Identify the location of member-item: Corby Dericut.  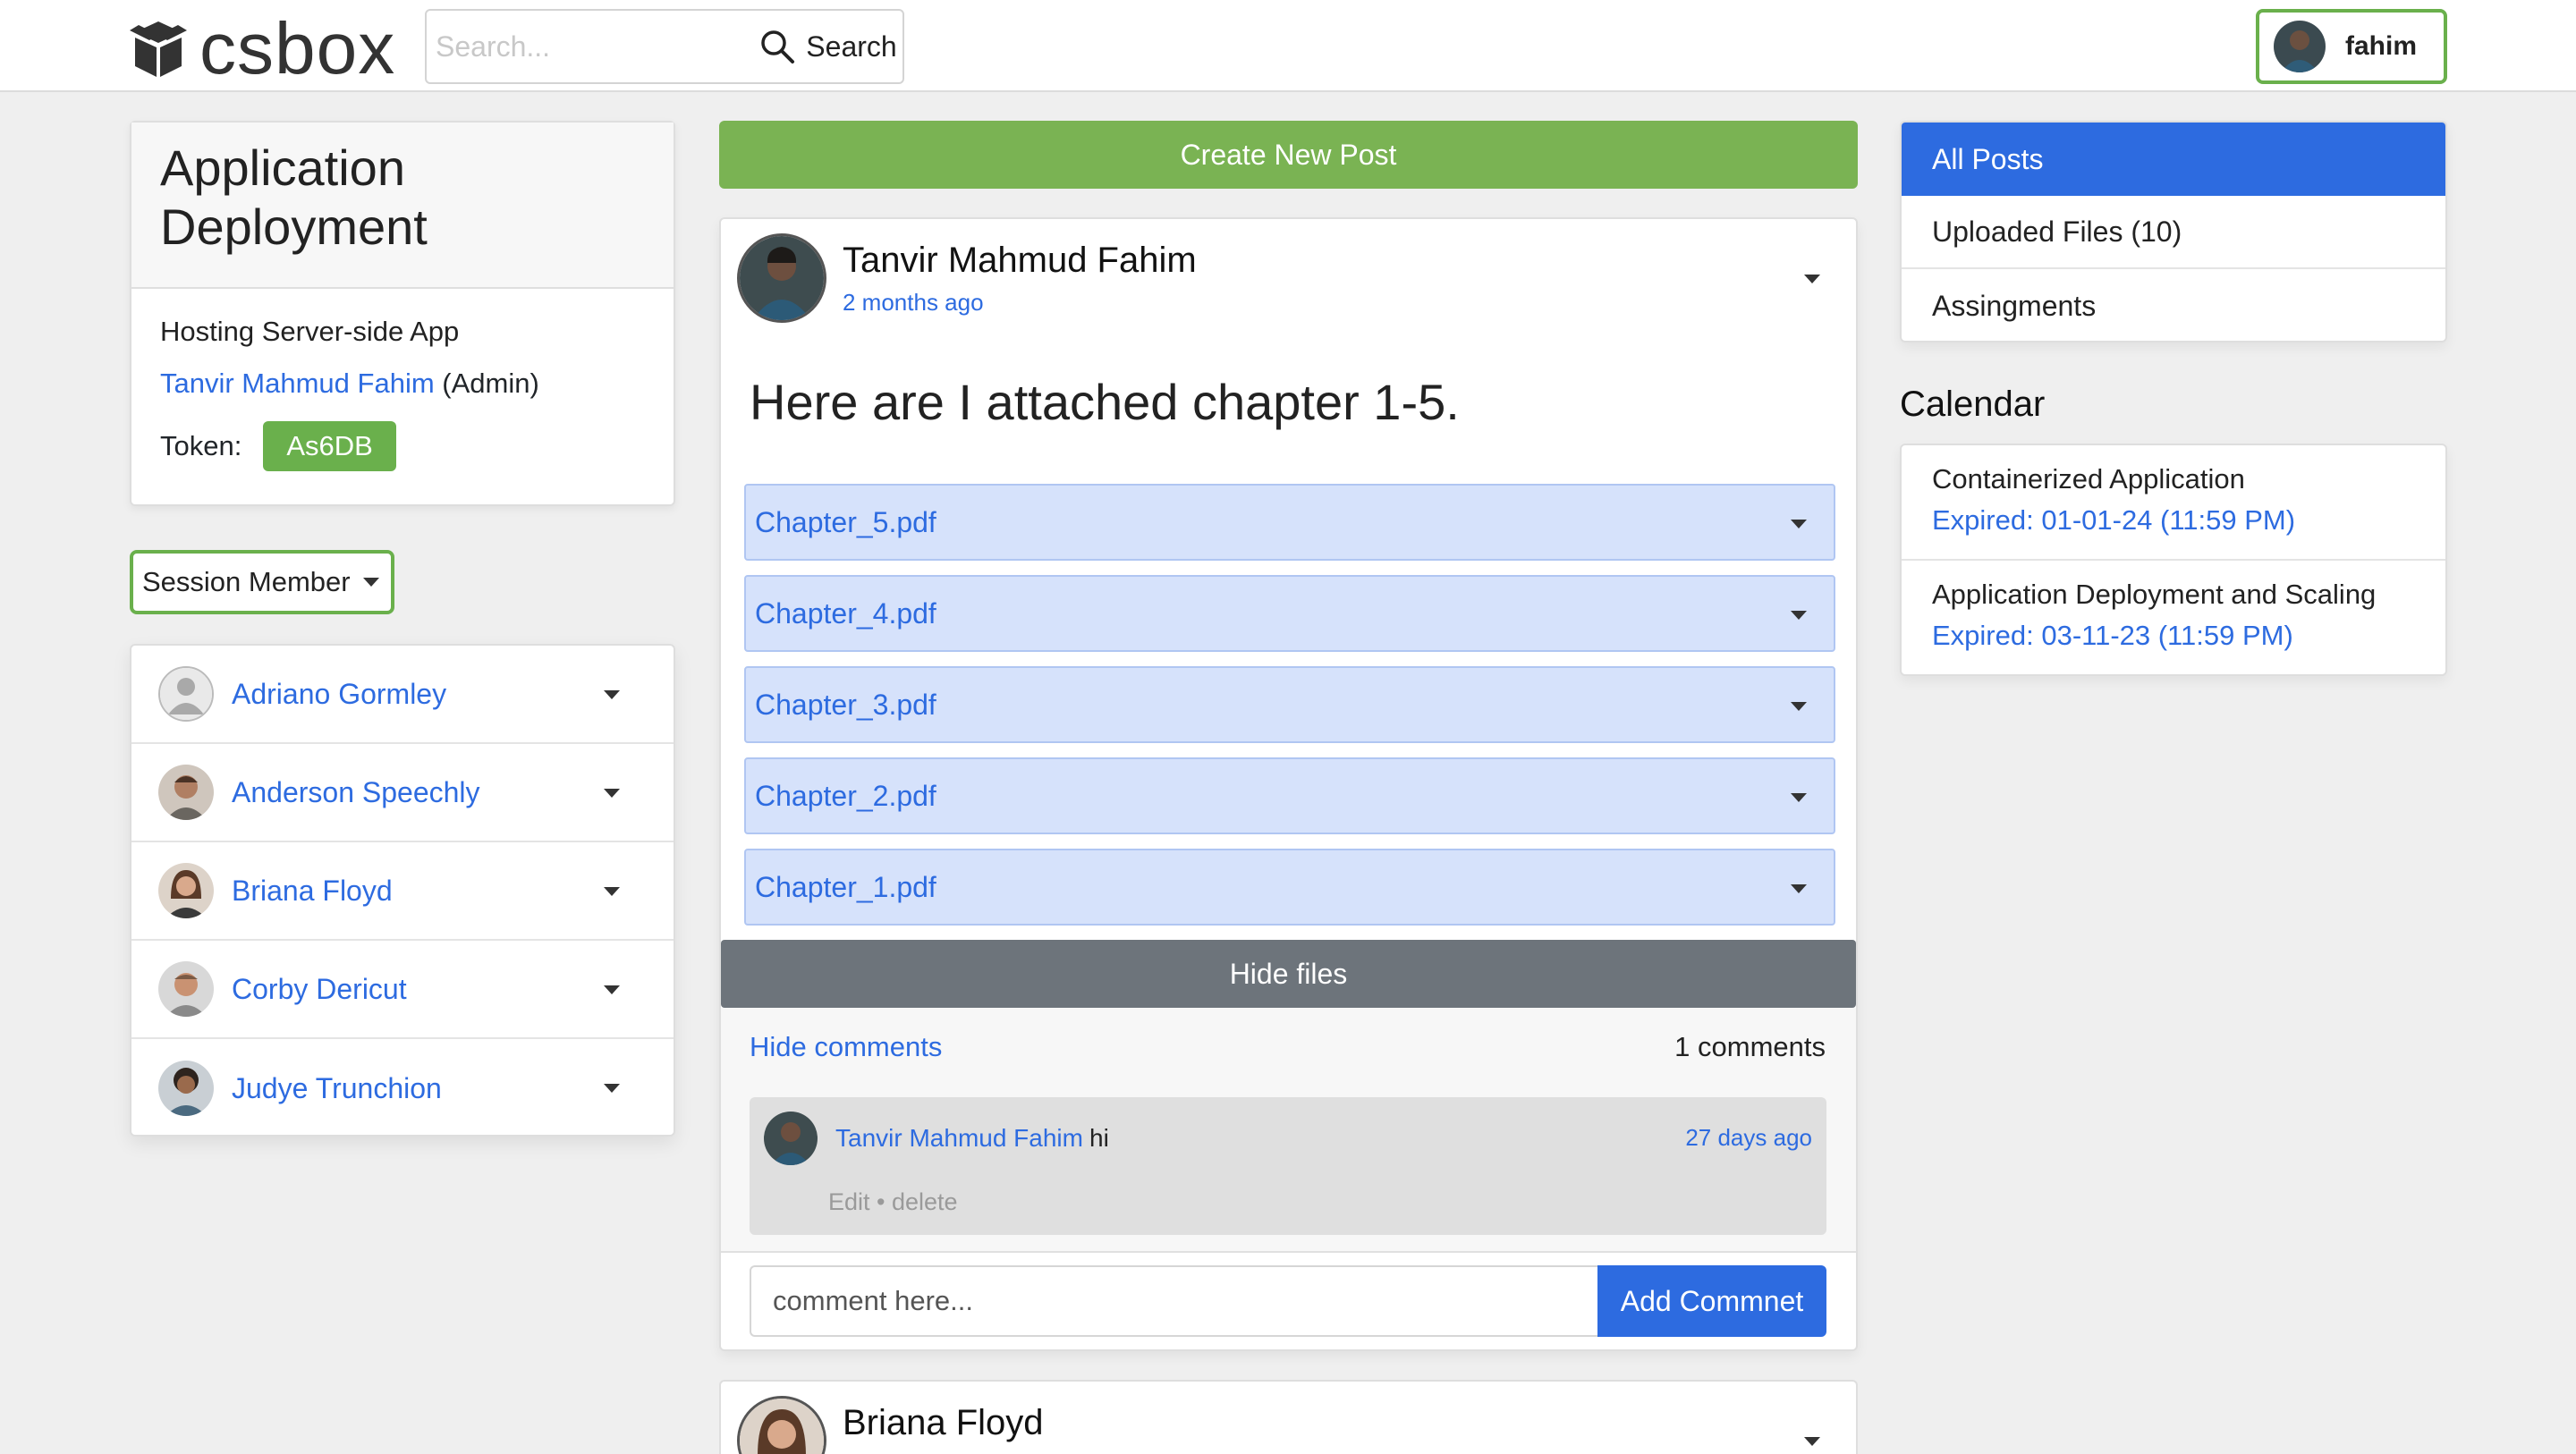
(402, 990).